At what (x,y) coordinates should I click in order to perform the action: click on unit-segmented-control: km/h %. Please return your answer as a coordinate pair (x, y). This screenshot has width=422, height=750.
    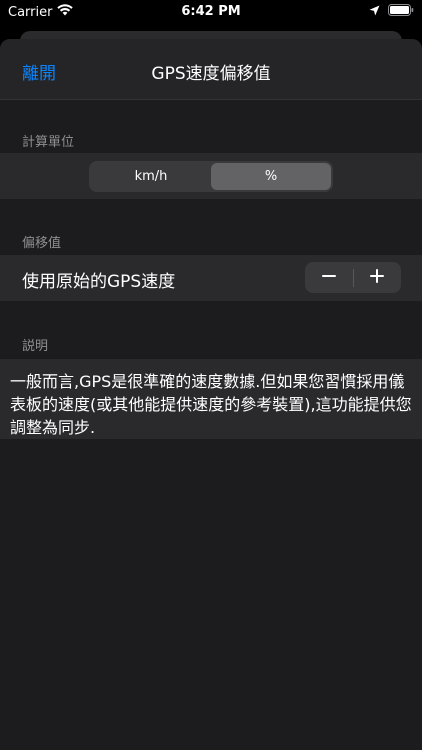
    Looking at the image, I should click on (211, 176).